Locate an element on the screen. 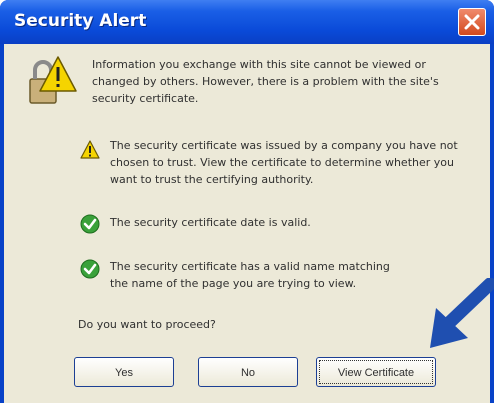 The height and width of the screenshot is (403, 494). title-bar: Security Alert is located at coordinates (247, 22).